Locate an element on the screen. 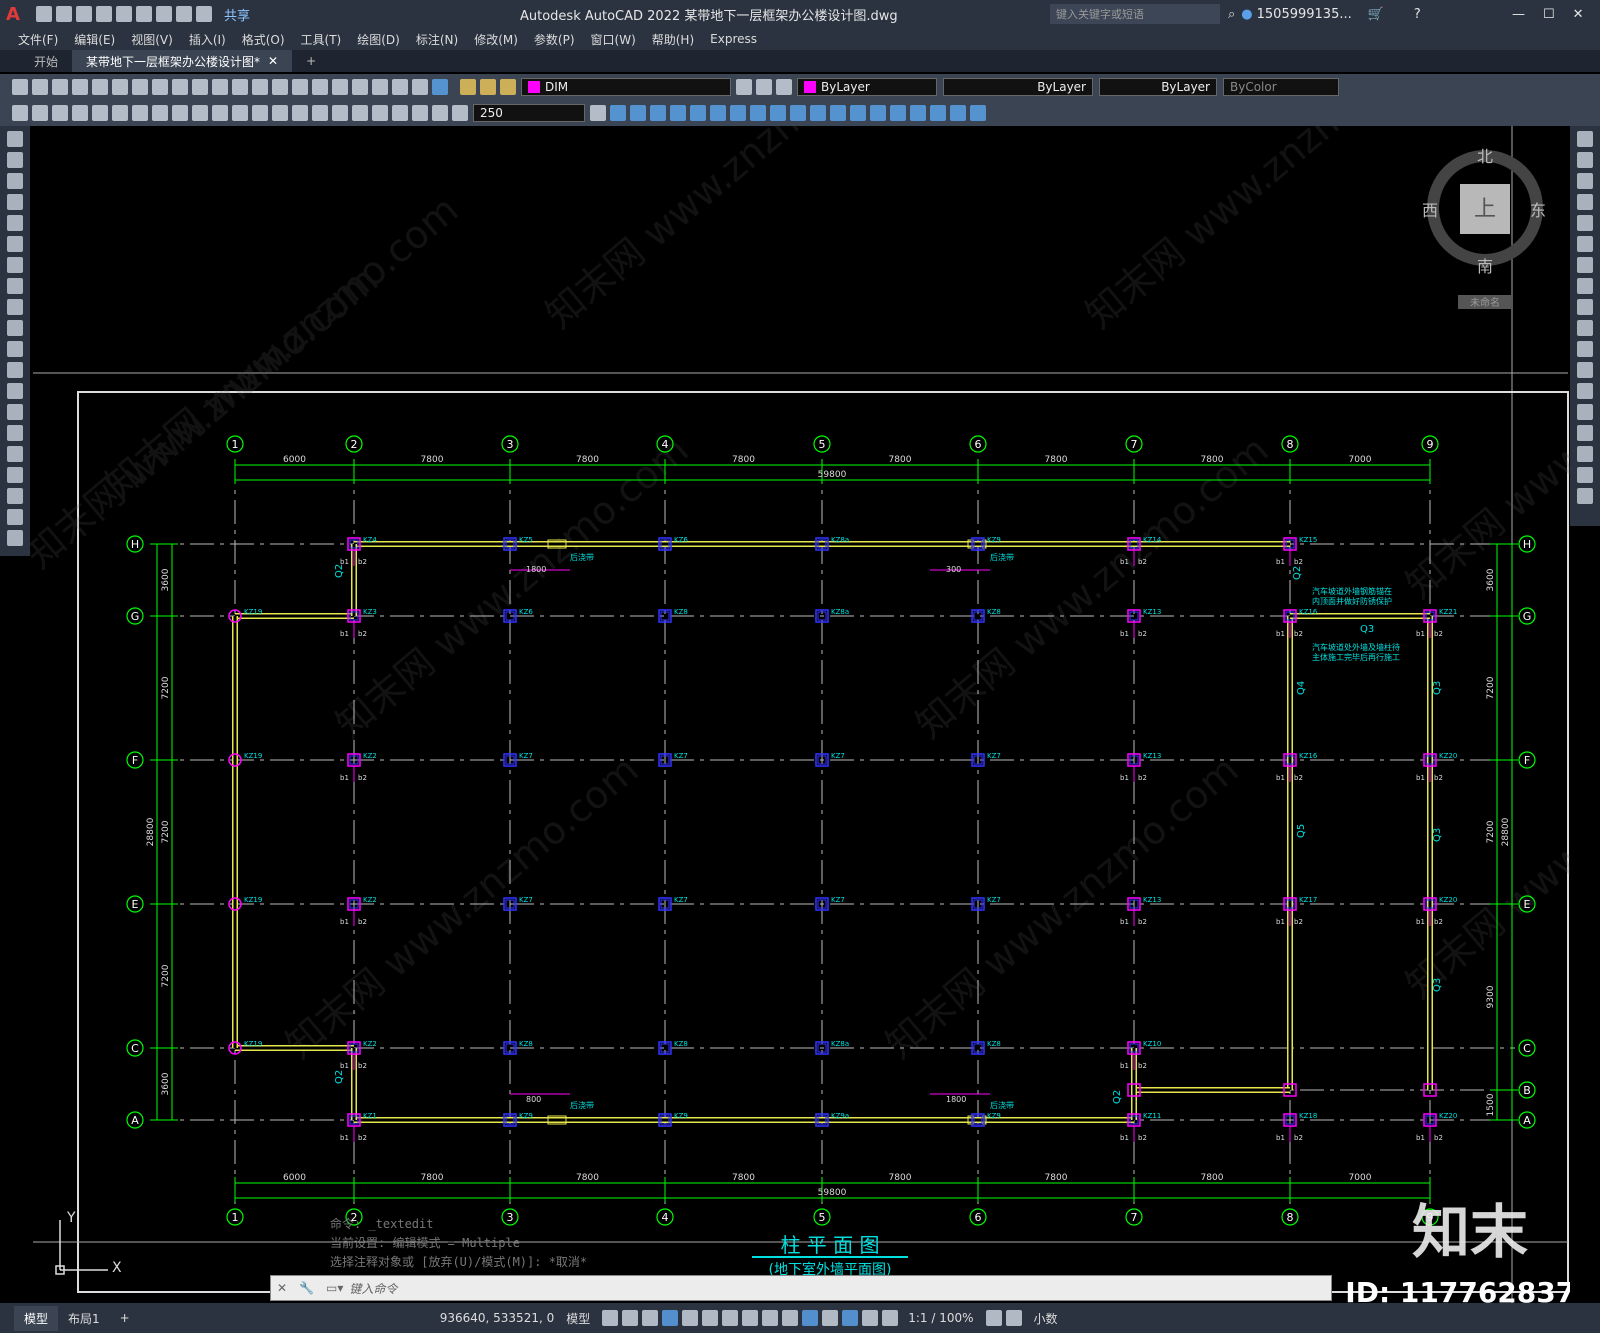 The height and width of the screenshot is (1333, 1600). explode-icon is located at coordinates (1585, 496).